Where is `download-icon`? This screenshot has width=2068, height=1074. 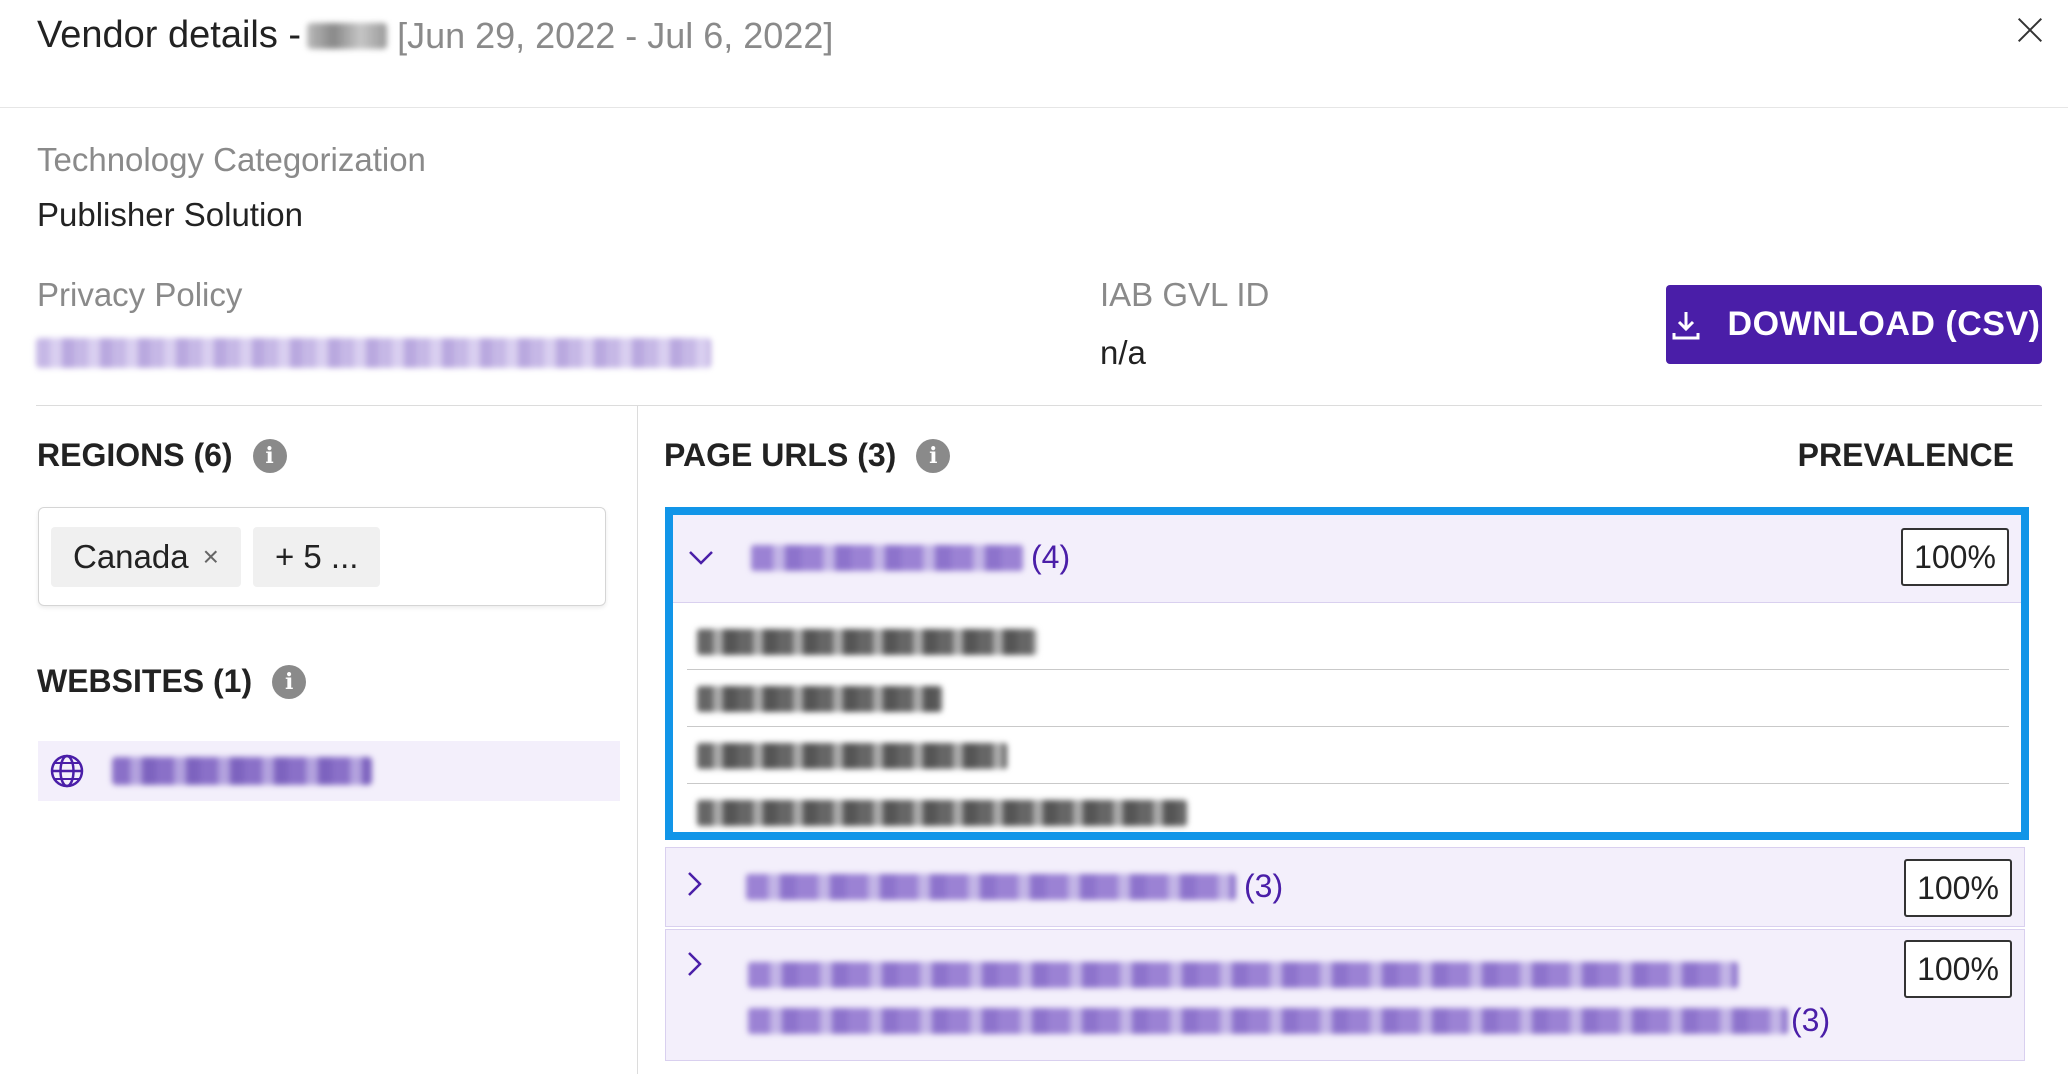 download-icon is located at coordinates (1686, 325).